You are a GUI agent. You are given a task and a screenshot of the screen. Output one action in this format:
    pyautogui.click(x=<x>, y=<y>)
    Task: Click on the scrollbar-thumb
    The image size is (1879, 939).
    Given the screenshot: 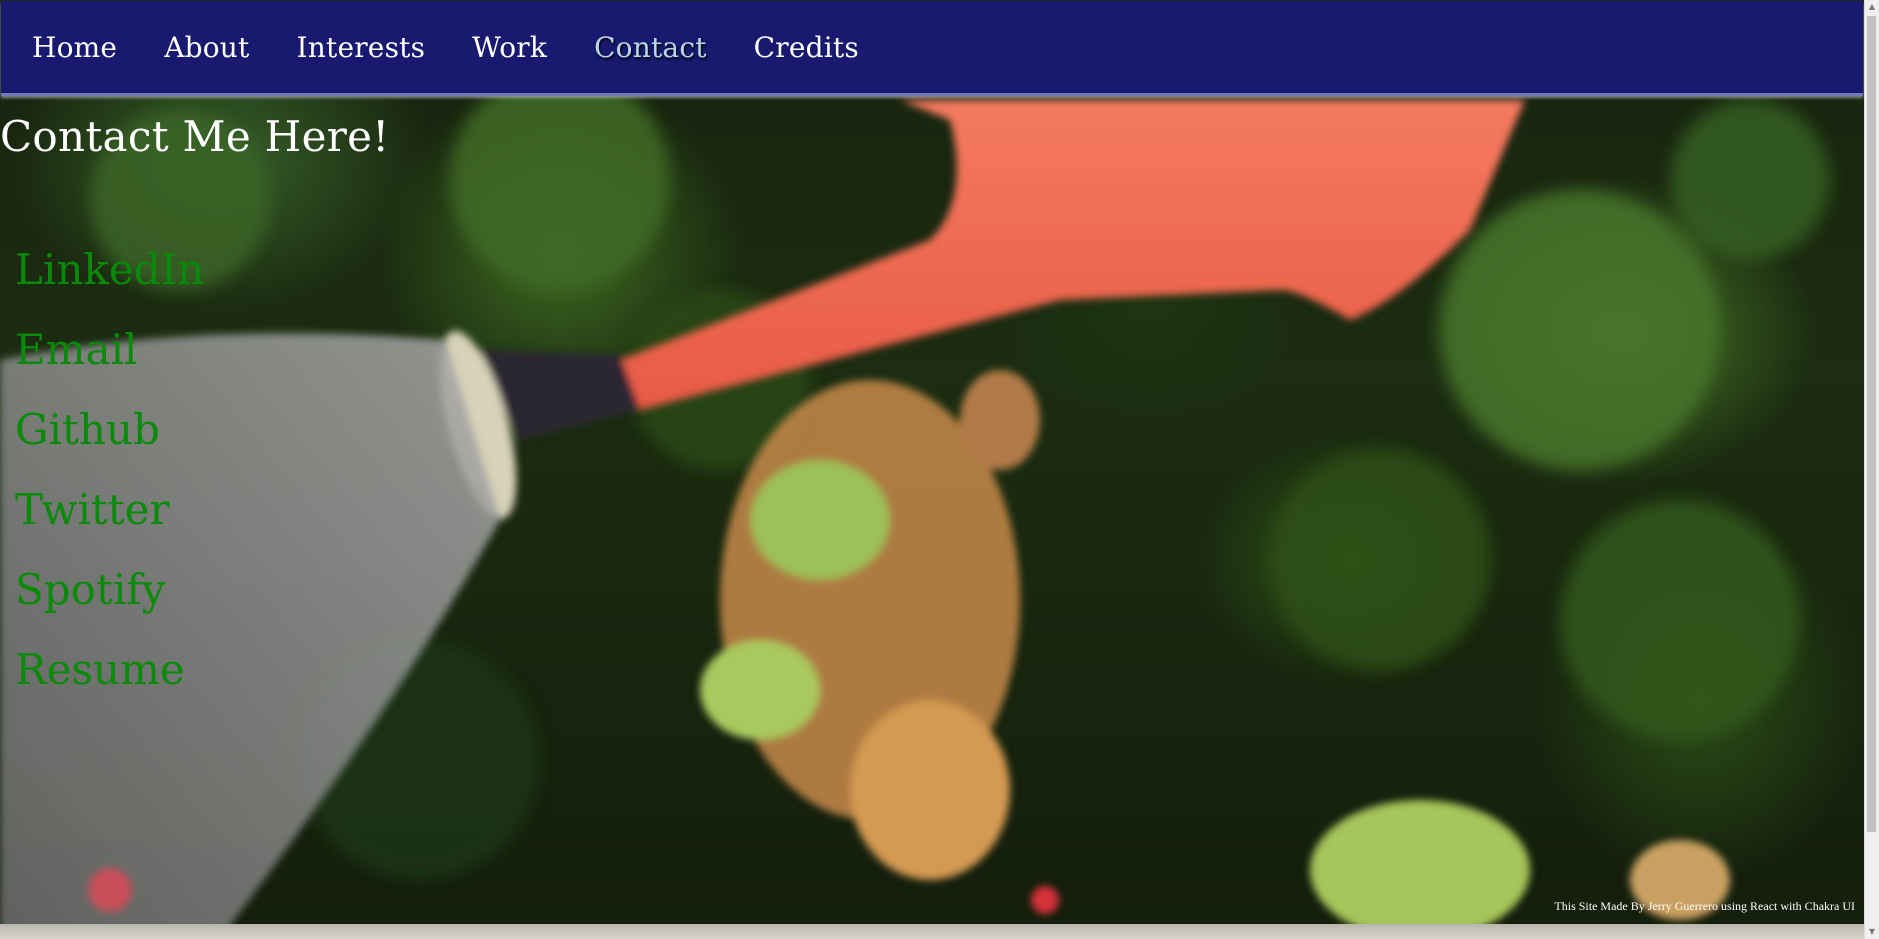 What is the action you would take?
    pyautogui.click(x=1871, y=424)
    